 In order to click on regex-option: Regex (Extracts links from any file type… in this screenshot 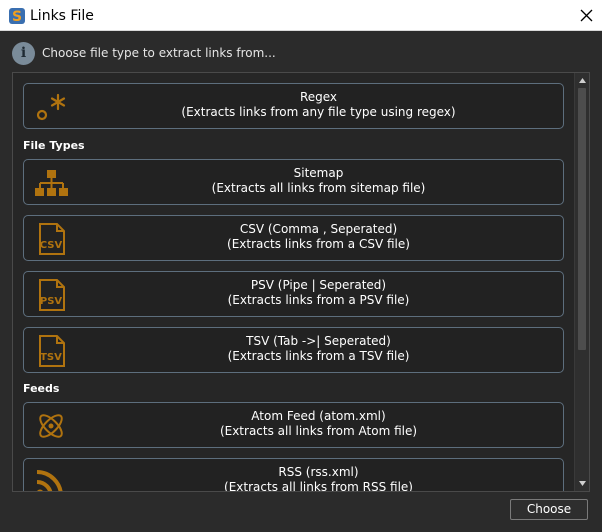, I will do `click(293, 106)`.